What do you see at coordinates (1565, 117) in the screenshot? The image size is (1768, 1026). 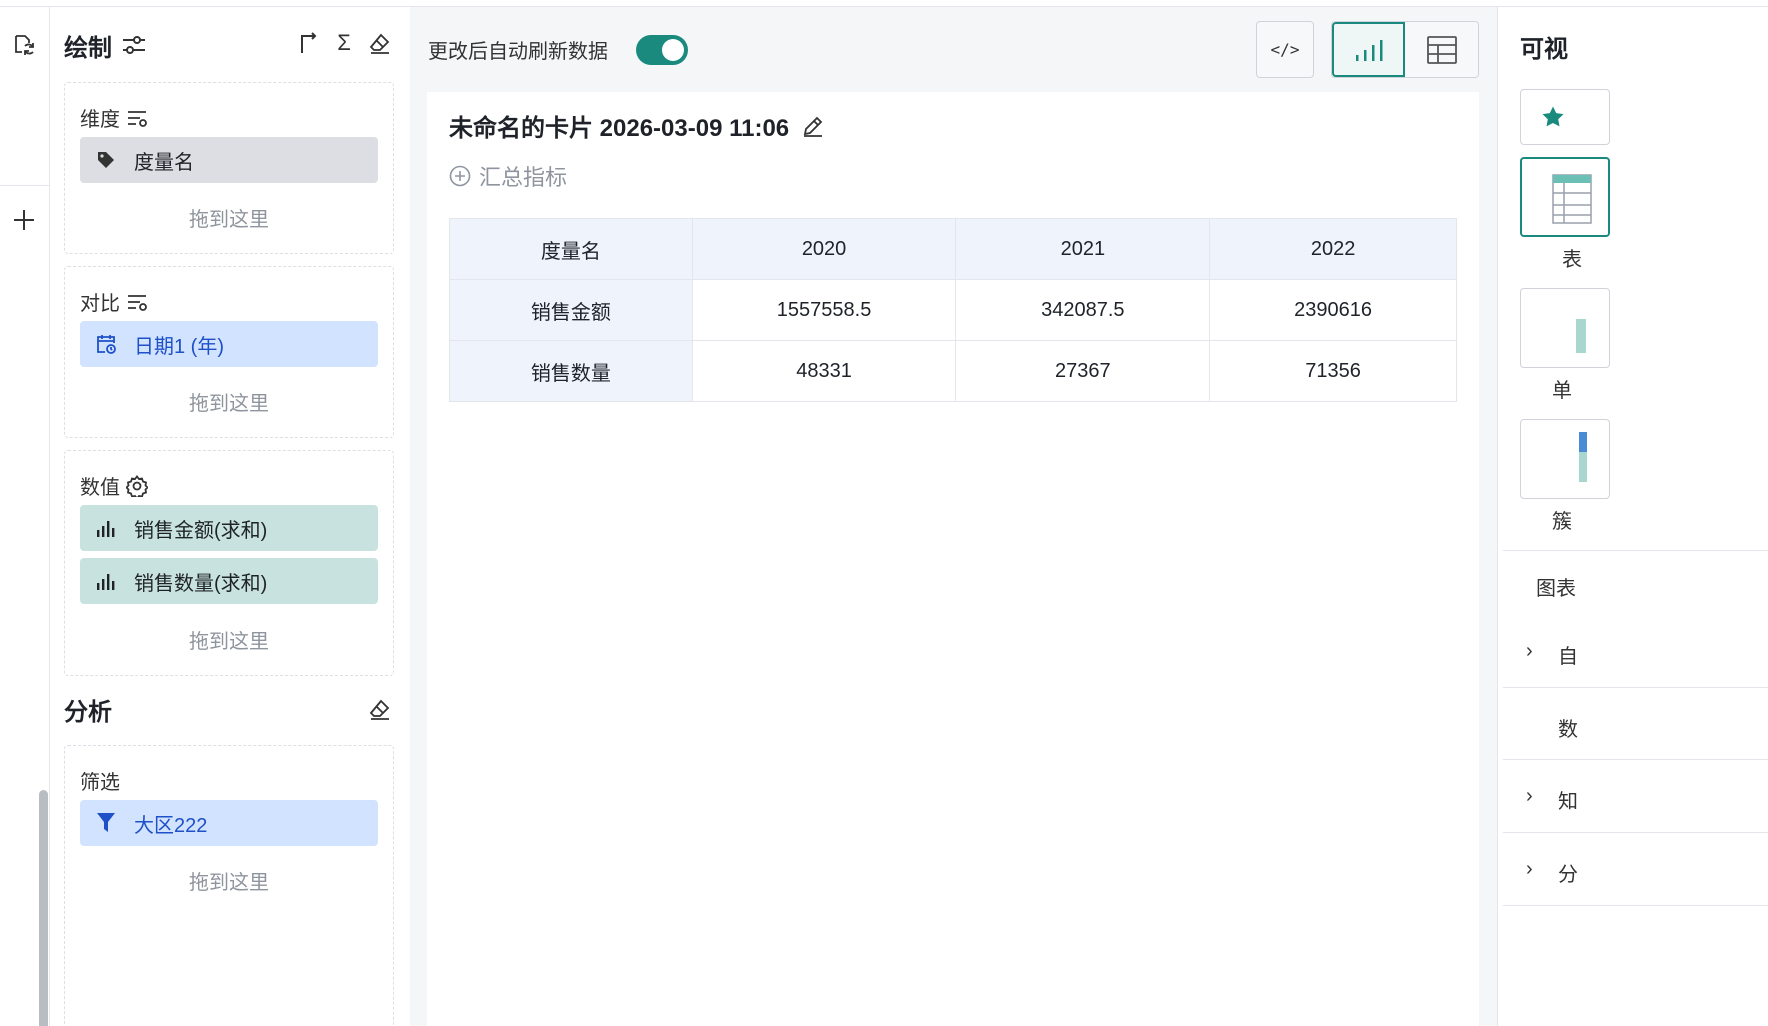 I see `favorite-chart-button` at bounding box center [1565, 117].